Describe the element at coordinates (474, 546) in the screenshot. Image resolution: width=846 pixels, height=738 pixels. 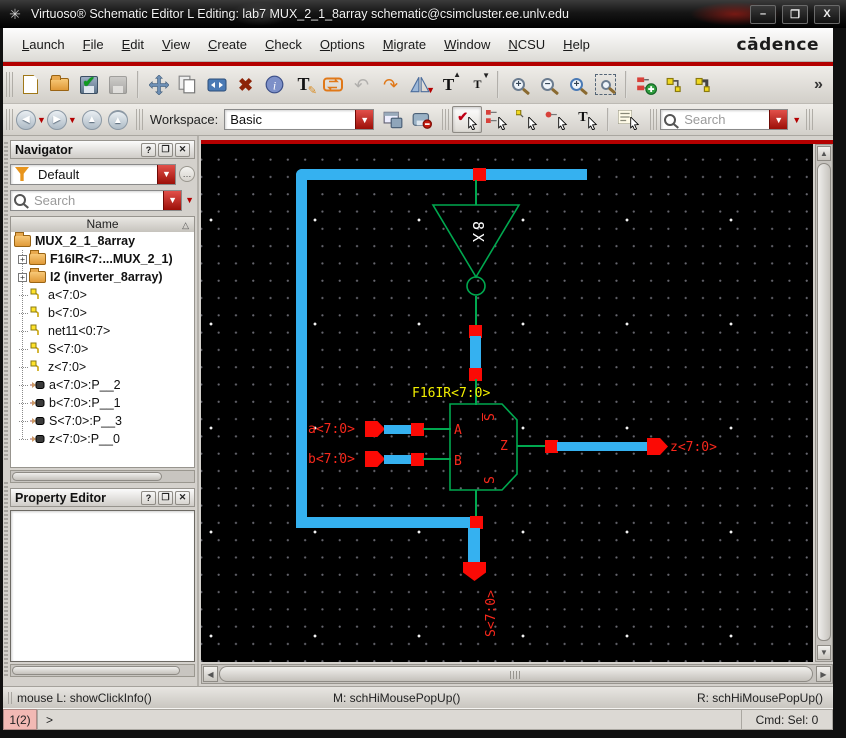
I see `bus-s` at that location.